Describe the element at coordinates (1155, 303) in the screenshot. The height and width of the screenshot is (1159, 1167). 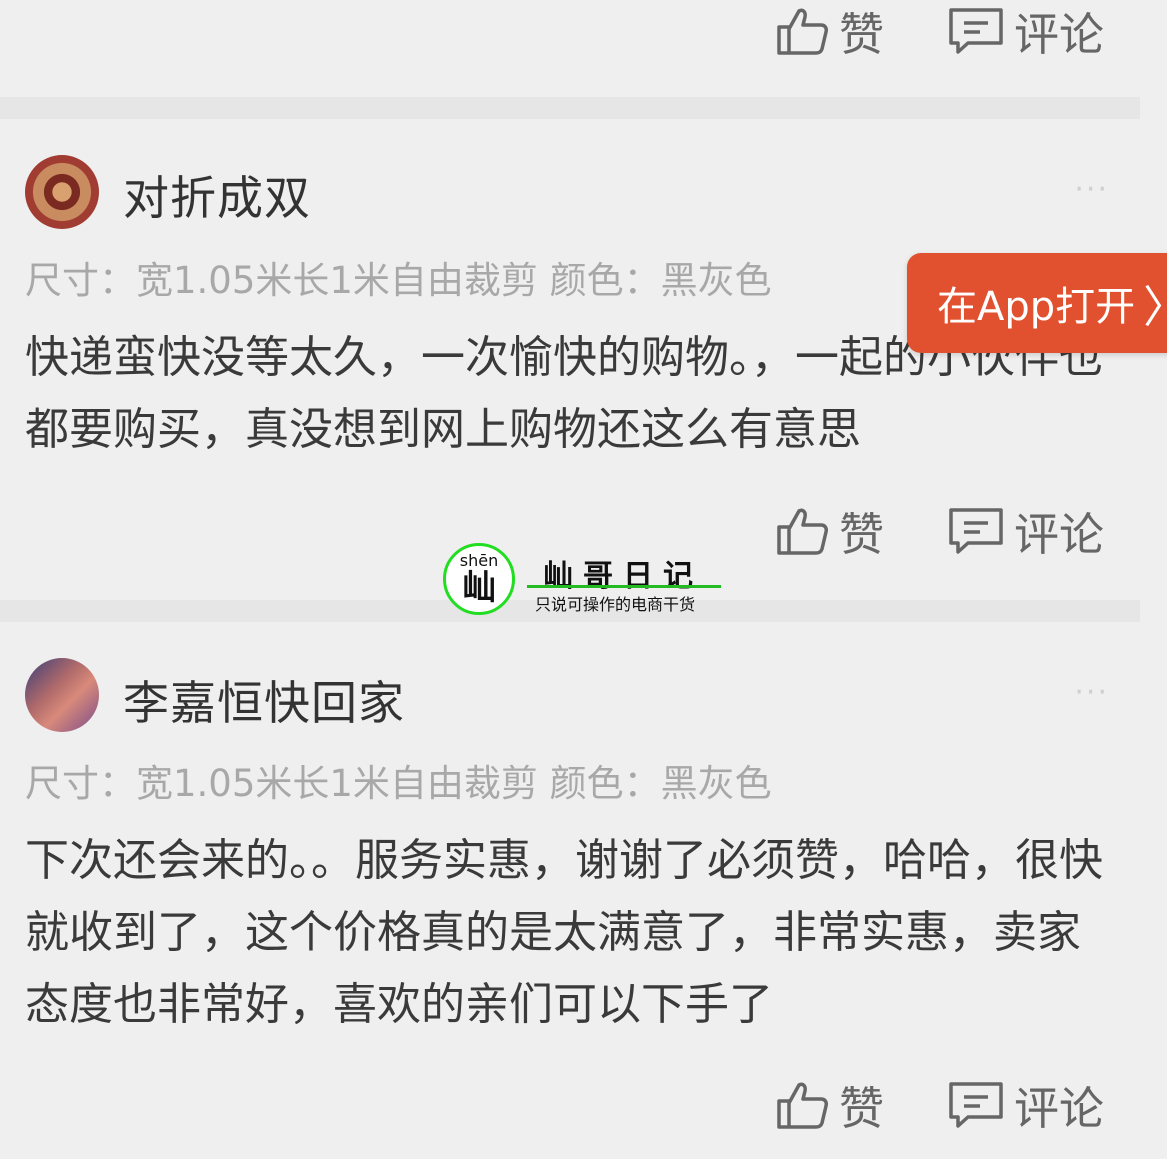
I see `chevron-right-icon: 〉` at that location.